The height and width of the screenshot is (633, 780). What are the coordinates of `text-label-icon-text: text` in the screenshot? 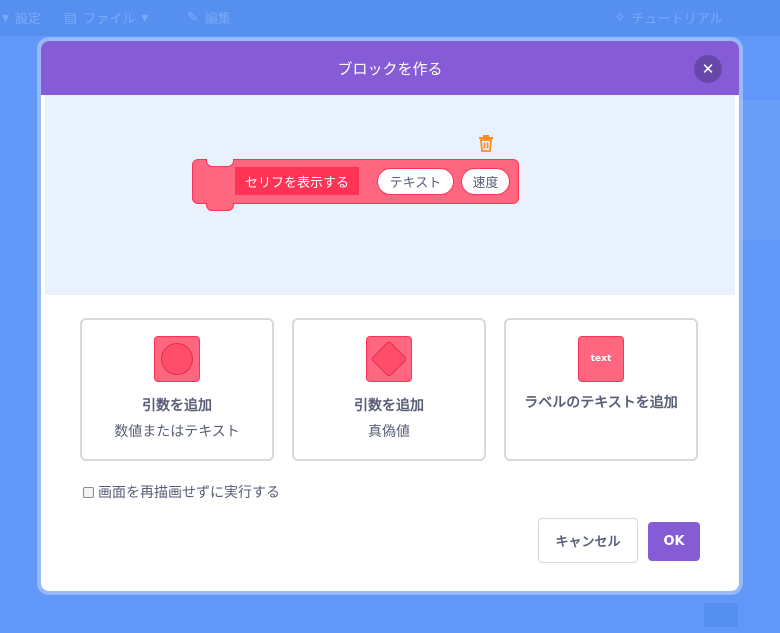 It's located at (601, 359).